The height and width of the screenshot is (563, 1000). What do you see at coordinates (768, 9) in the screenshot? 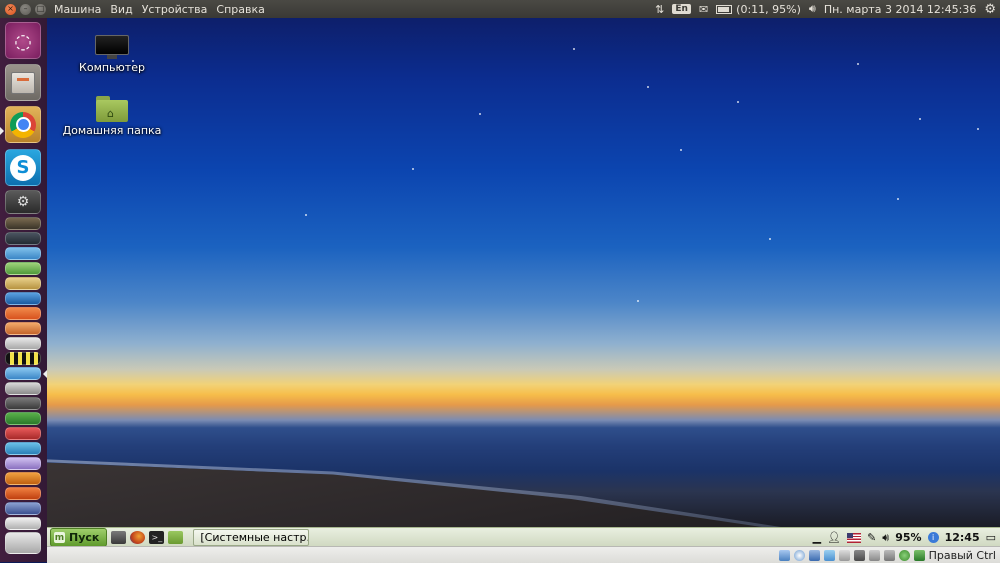
I see `battery-status: (0:11, 95%)` at bounding box center [768, 9].